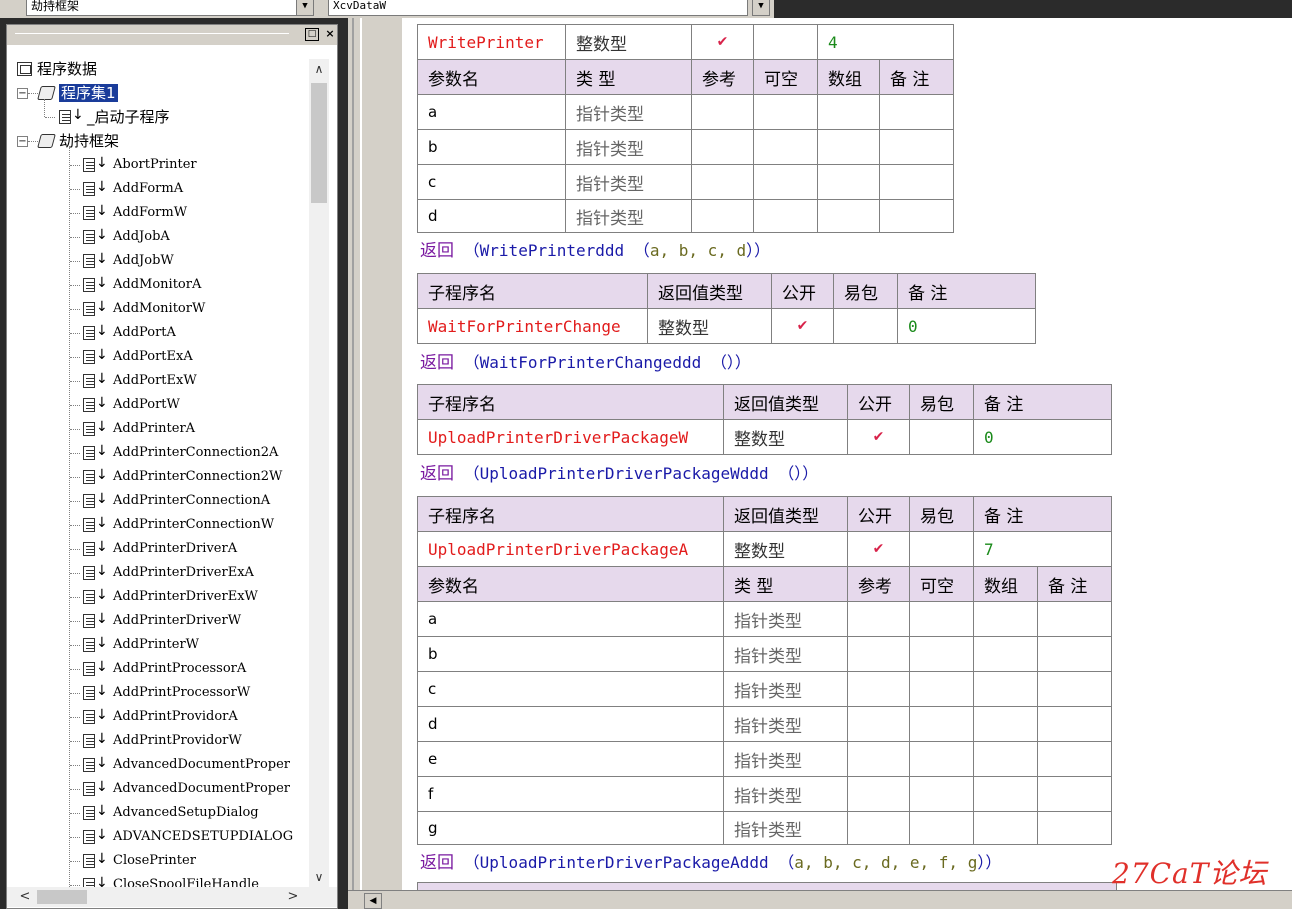 The height and width of the screenshot is (909, 1292). I want to click on tree-item-subroutine: ↓ AddPortExA, so click(157, 357).